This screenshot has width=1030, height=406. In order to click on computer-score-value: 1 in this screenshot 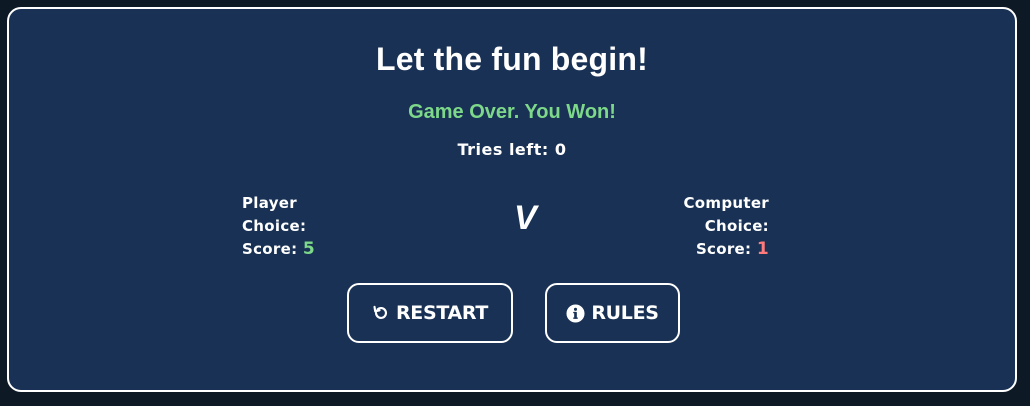, I will do `click(762, 249)`.